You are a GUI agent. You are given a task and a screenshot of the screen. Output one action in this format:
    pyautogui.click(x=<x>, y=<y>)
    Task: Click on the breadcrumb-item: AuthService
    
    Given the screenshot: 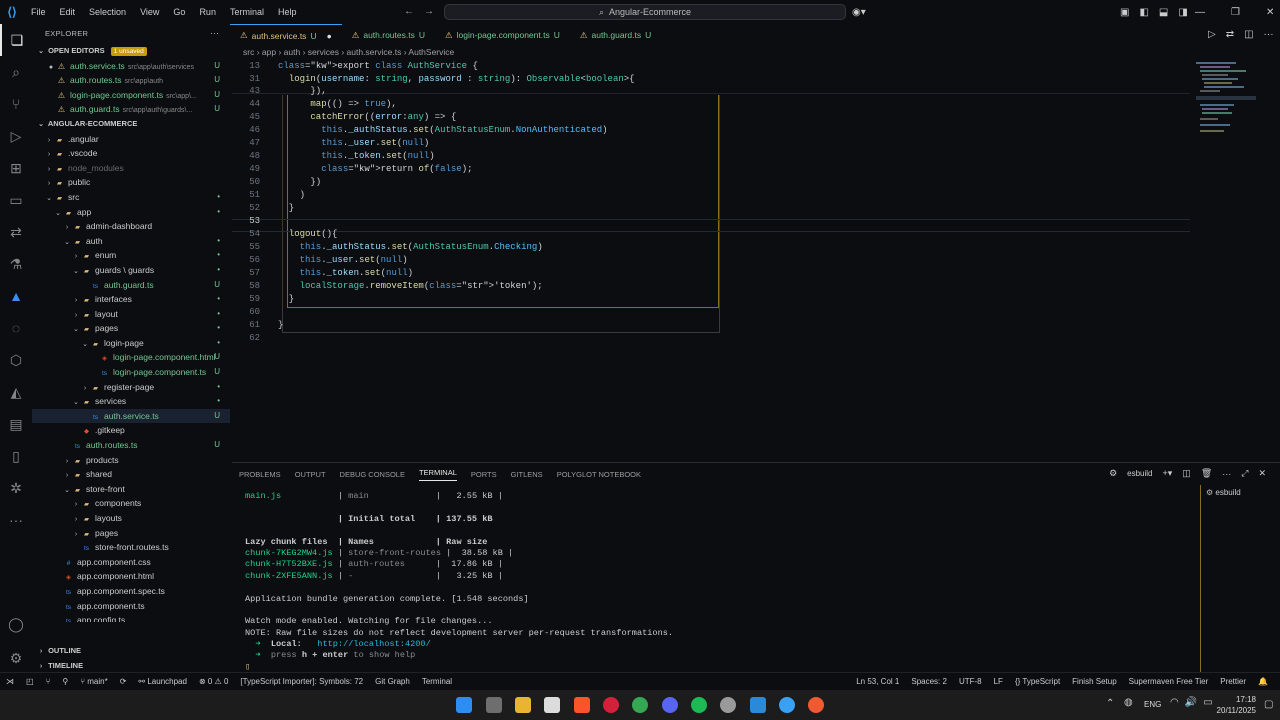 What is the action you would take?
    pyautogui.click(x=431, y=52)
    